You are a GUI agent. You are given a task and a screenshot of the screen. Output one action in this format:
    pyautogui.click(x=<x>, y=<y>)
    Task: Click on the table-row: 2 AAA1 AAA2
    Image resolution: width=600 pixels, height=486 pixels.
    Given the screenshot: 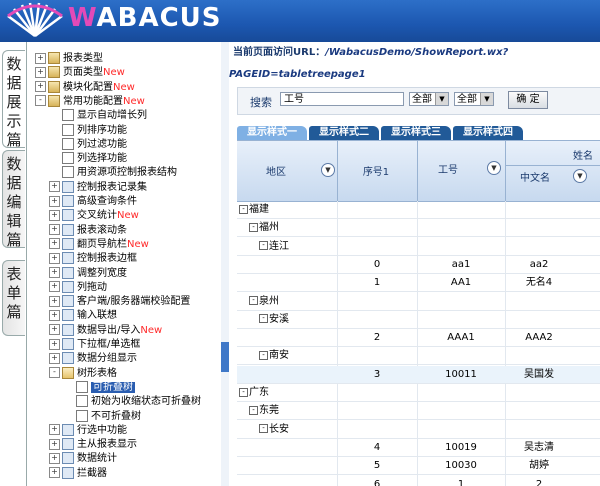 What is the action you would take?
    pyautogui.click(x=418, y=338)
    